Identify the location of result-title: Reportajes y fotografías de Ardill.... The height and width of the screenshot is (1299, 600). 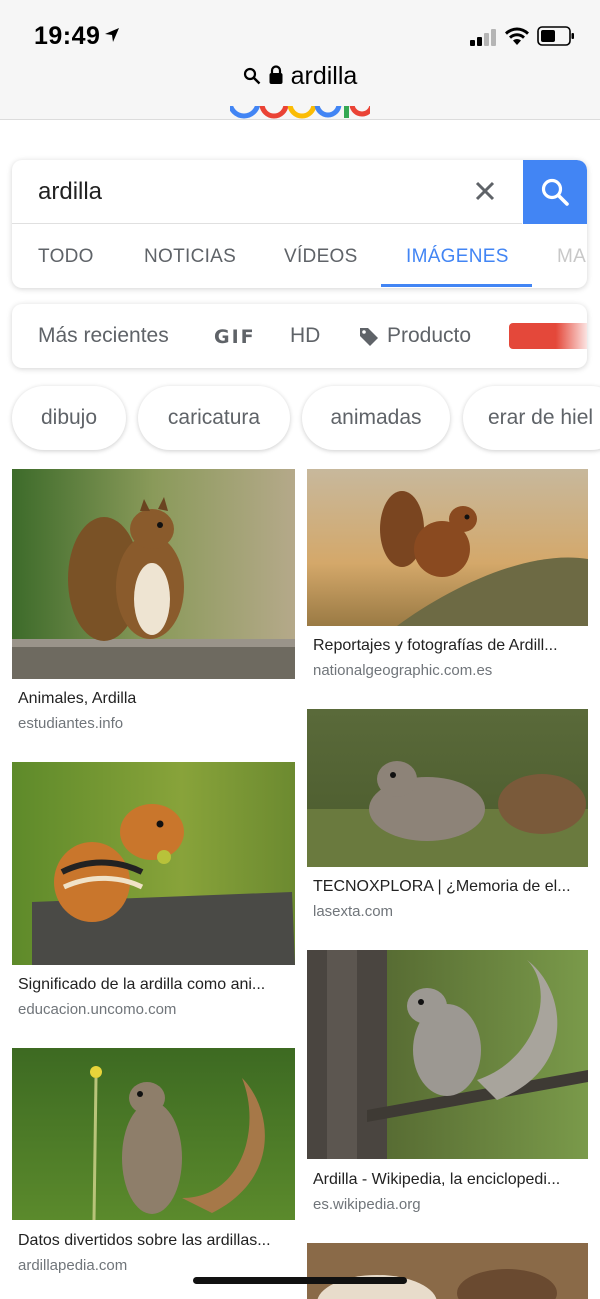
(447, 646).